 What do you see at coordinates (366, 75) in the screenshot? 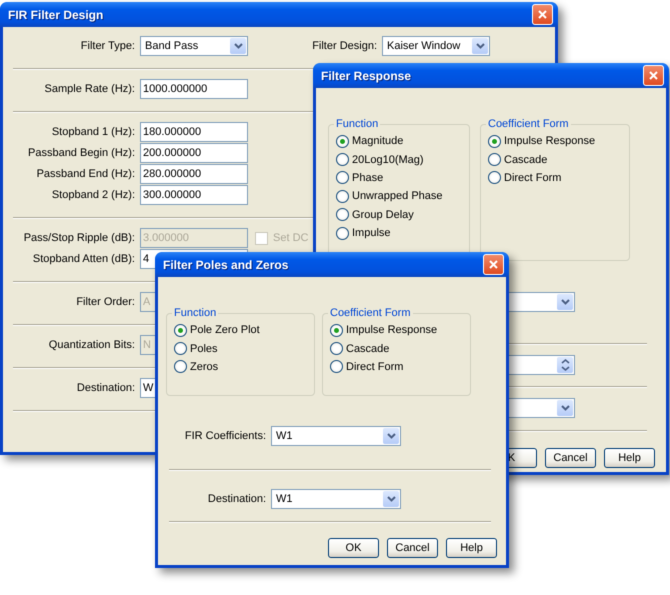
I see `window-title: Filter Response` at bounding box center [366, 75].